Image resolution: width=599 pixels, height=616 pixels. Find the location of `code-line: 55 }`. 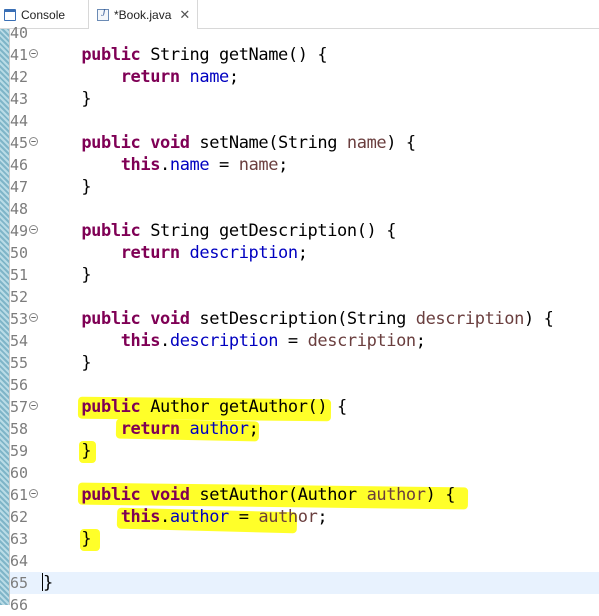

code-line: 55 } is located at coordinates (299, 363).